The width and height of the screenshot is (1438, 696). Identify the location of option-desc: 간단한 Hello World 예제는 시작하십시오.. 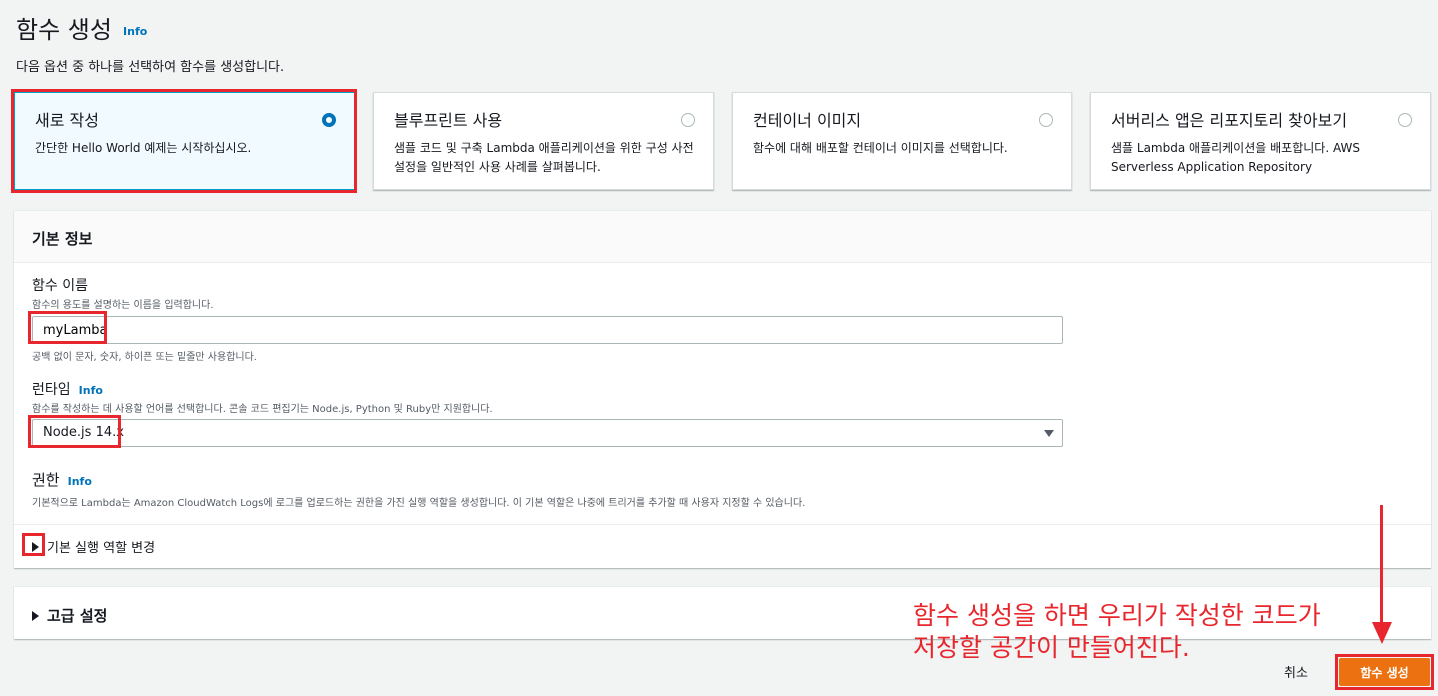
(143, 148).